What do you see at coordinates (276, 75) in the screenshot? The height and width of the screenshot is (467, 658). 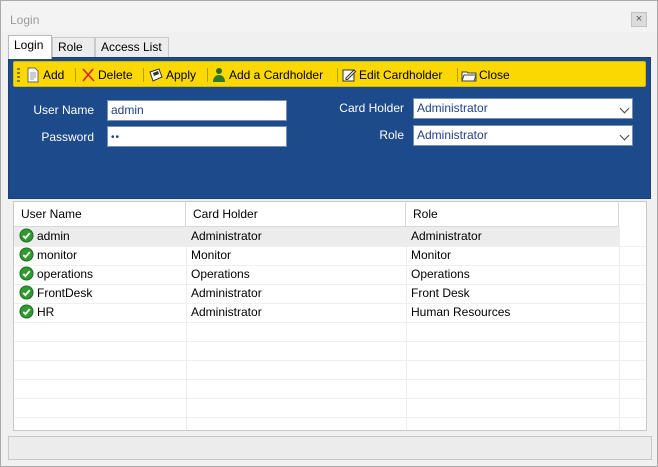 I see `add-cardholder-label: Add a Cardholder` at bounding box center [276, 75].